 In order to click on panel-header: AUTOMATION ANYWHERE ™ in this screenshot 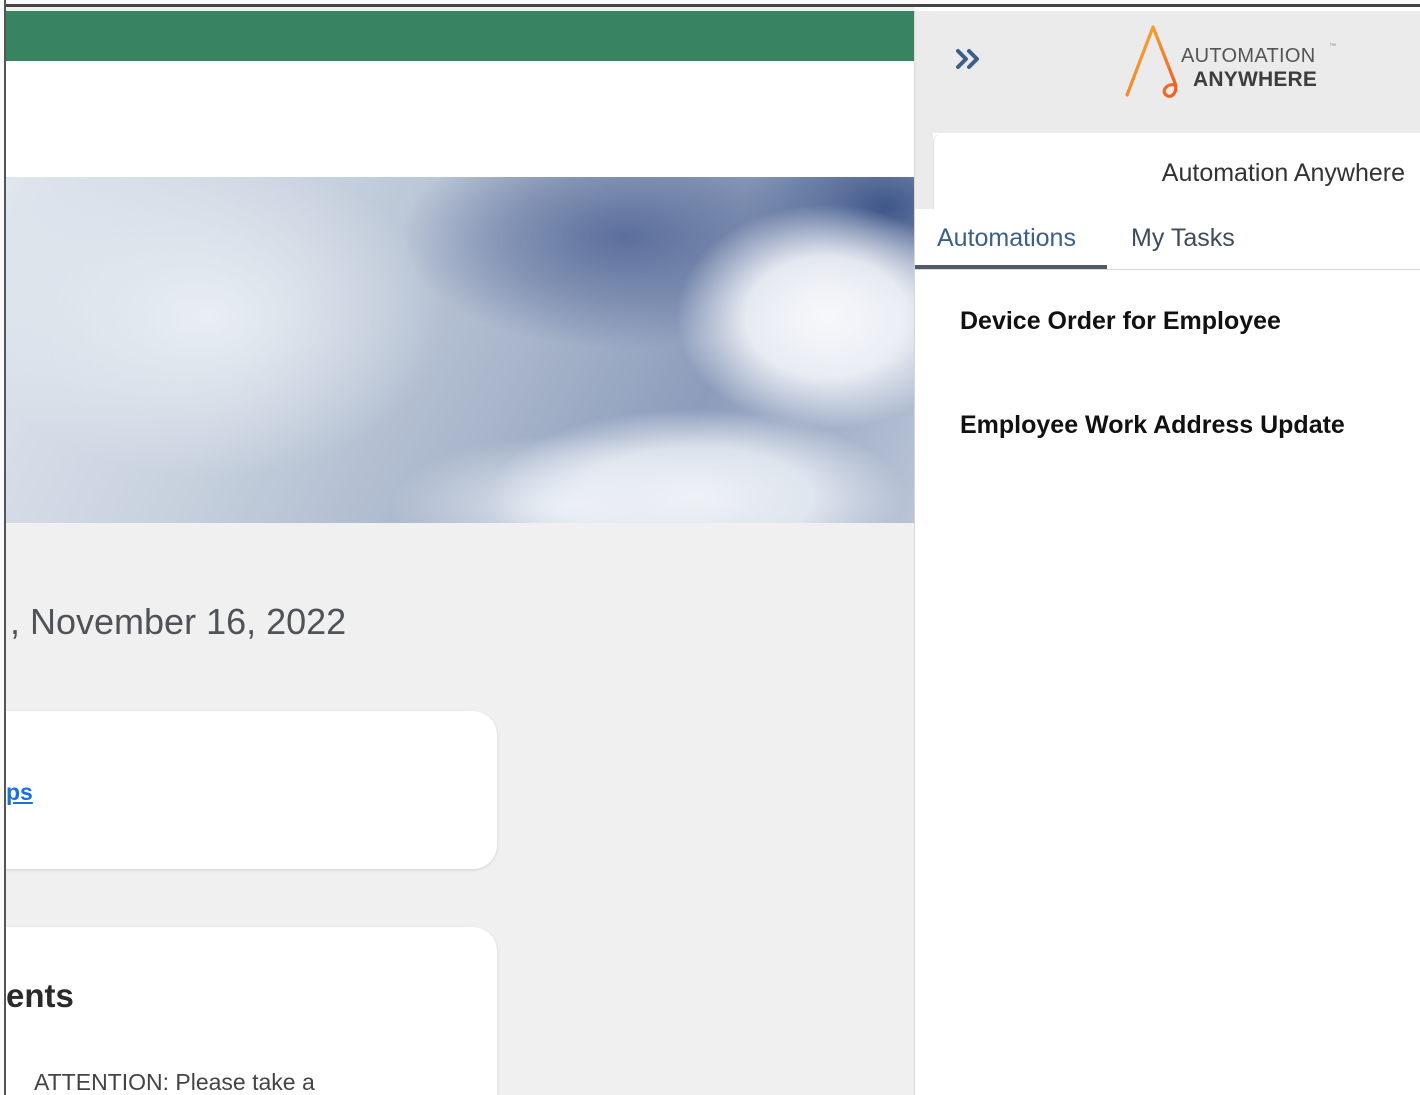, I will do `click(1167, 61)`.